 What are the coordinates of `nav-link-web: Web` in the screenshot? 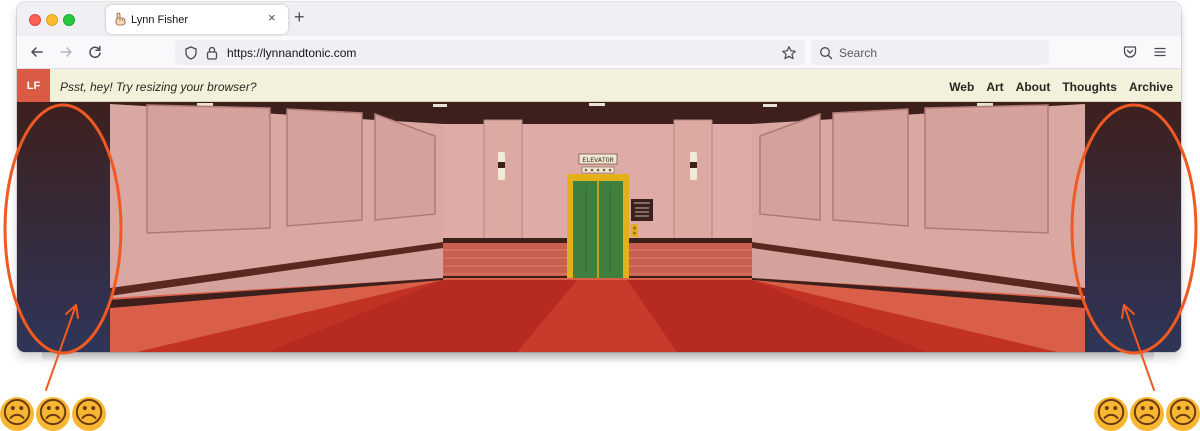 It's located at (961, 87).